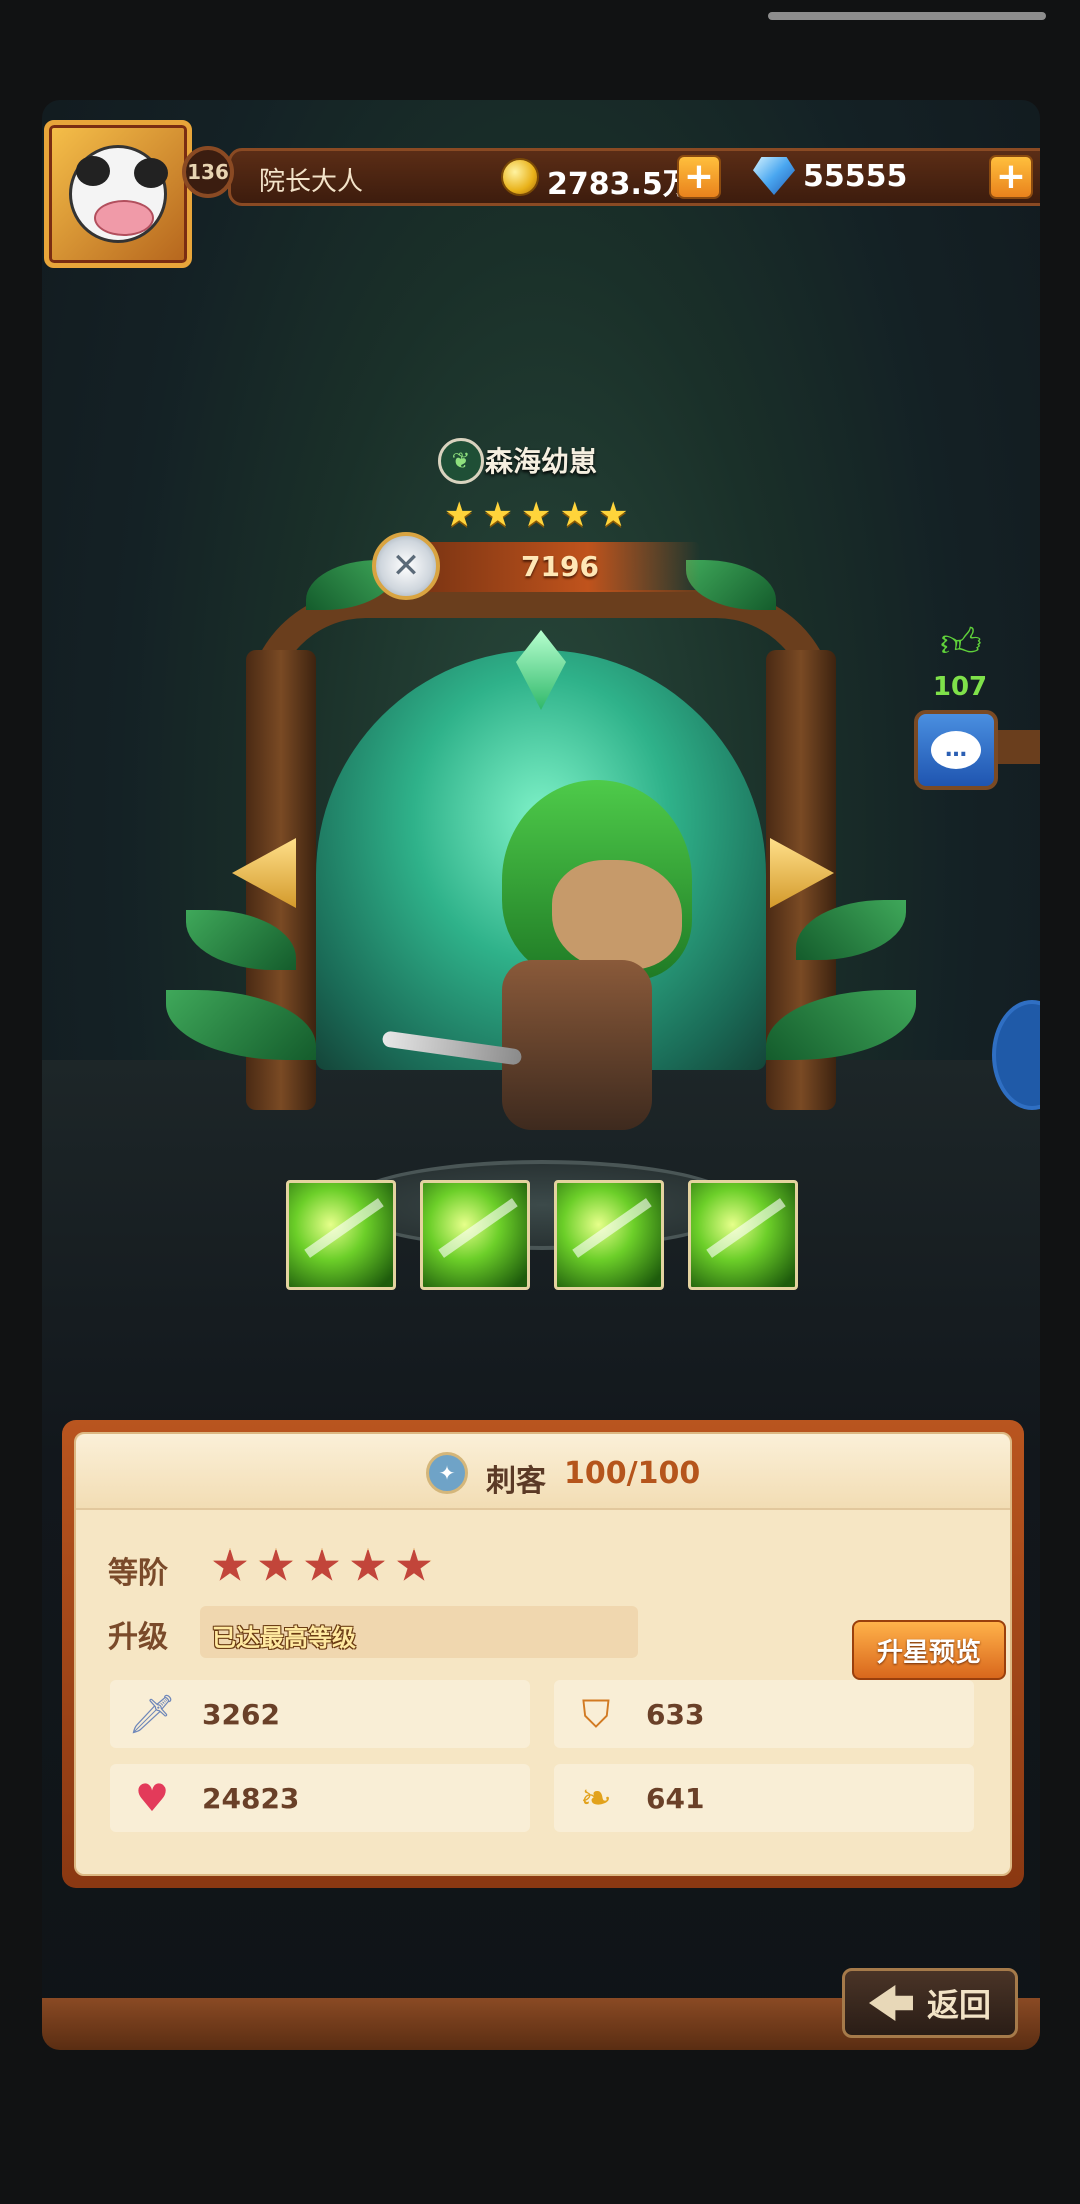 The width and height of the screenshot is (1080, 2204). I want to click on back-button: 返回, so click(930, 2003).